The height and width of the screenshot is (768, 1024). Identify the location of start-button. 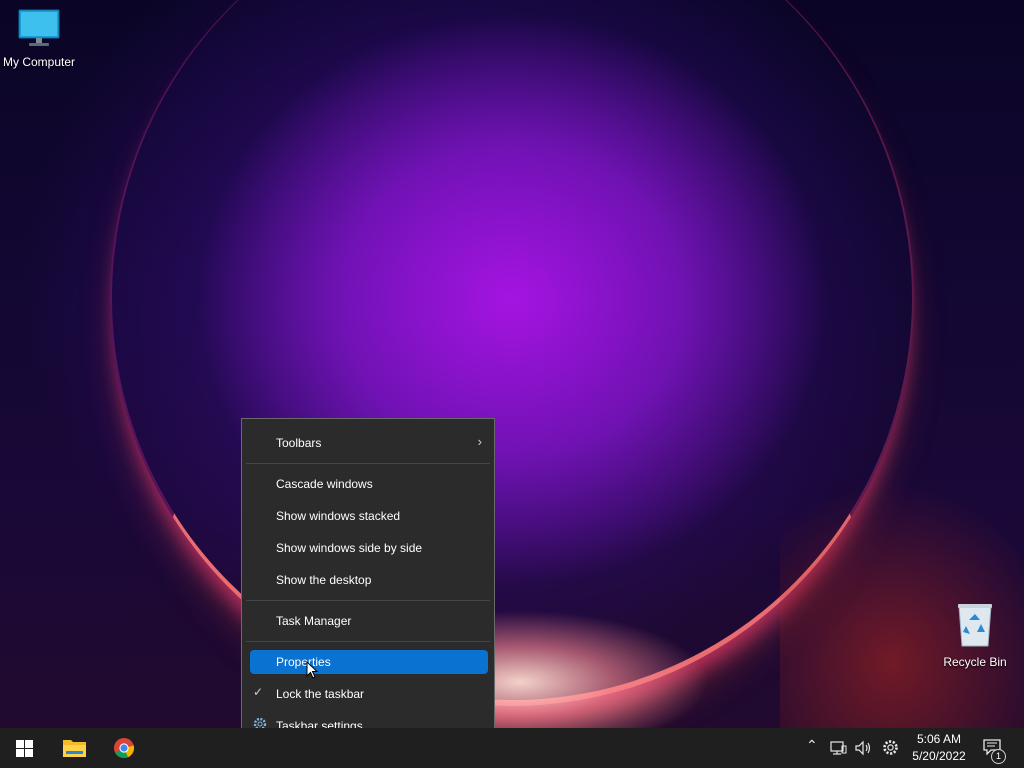
(24, 748).